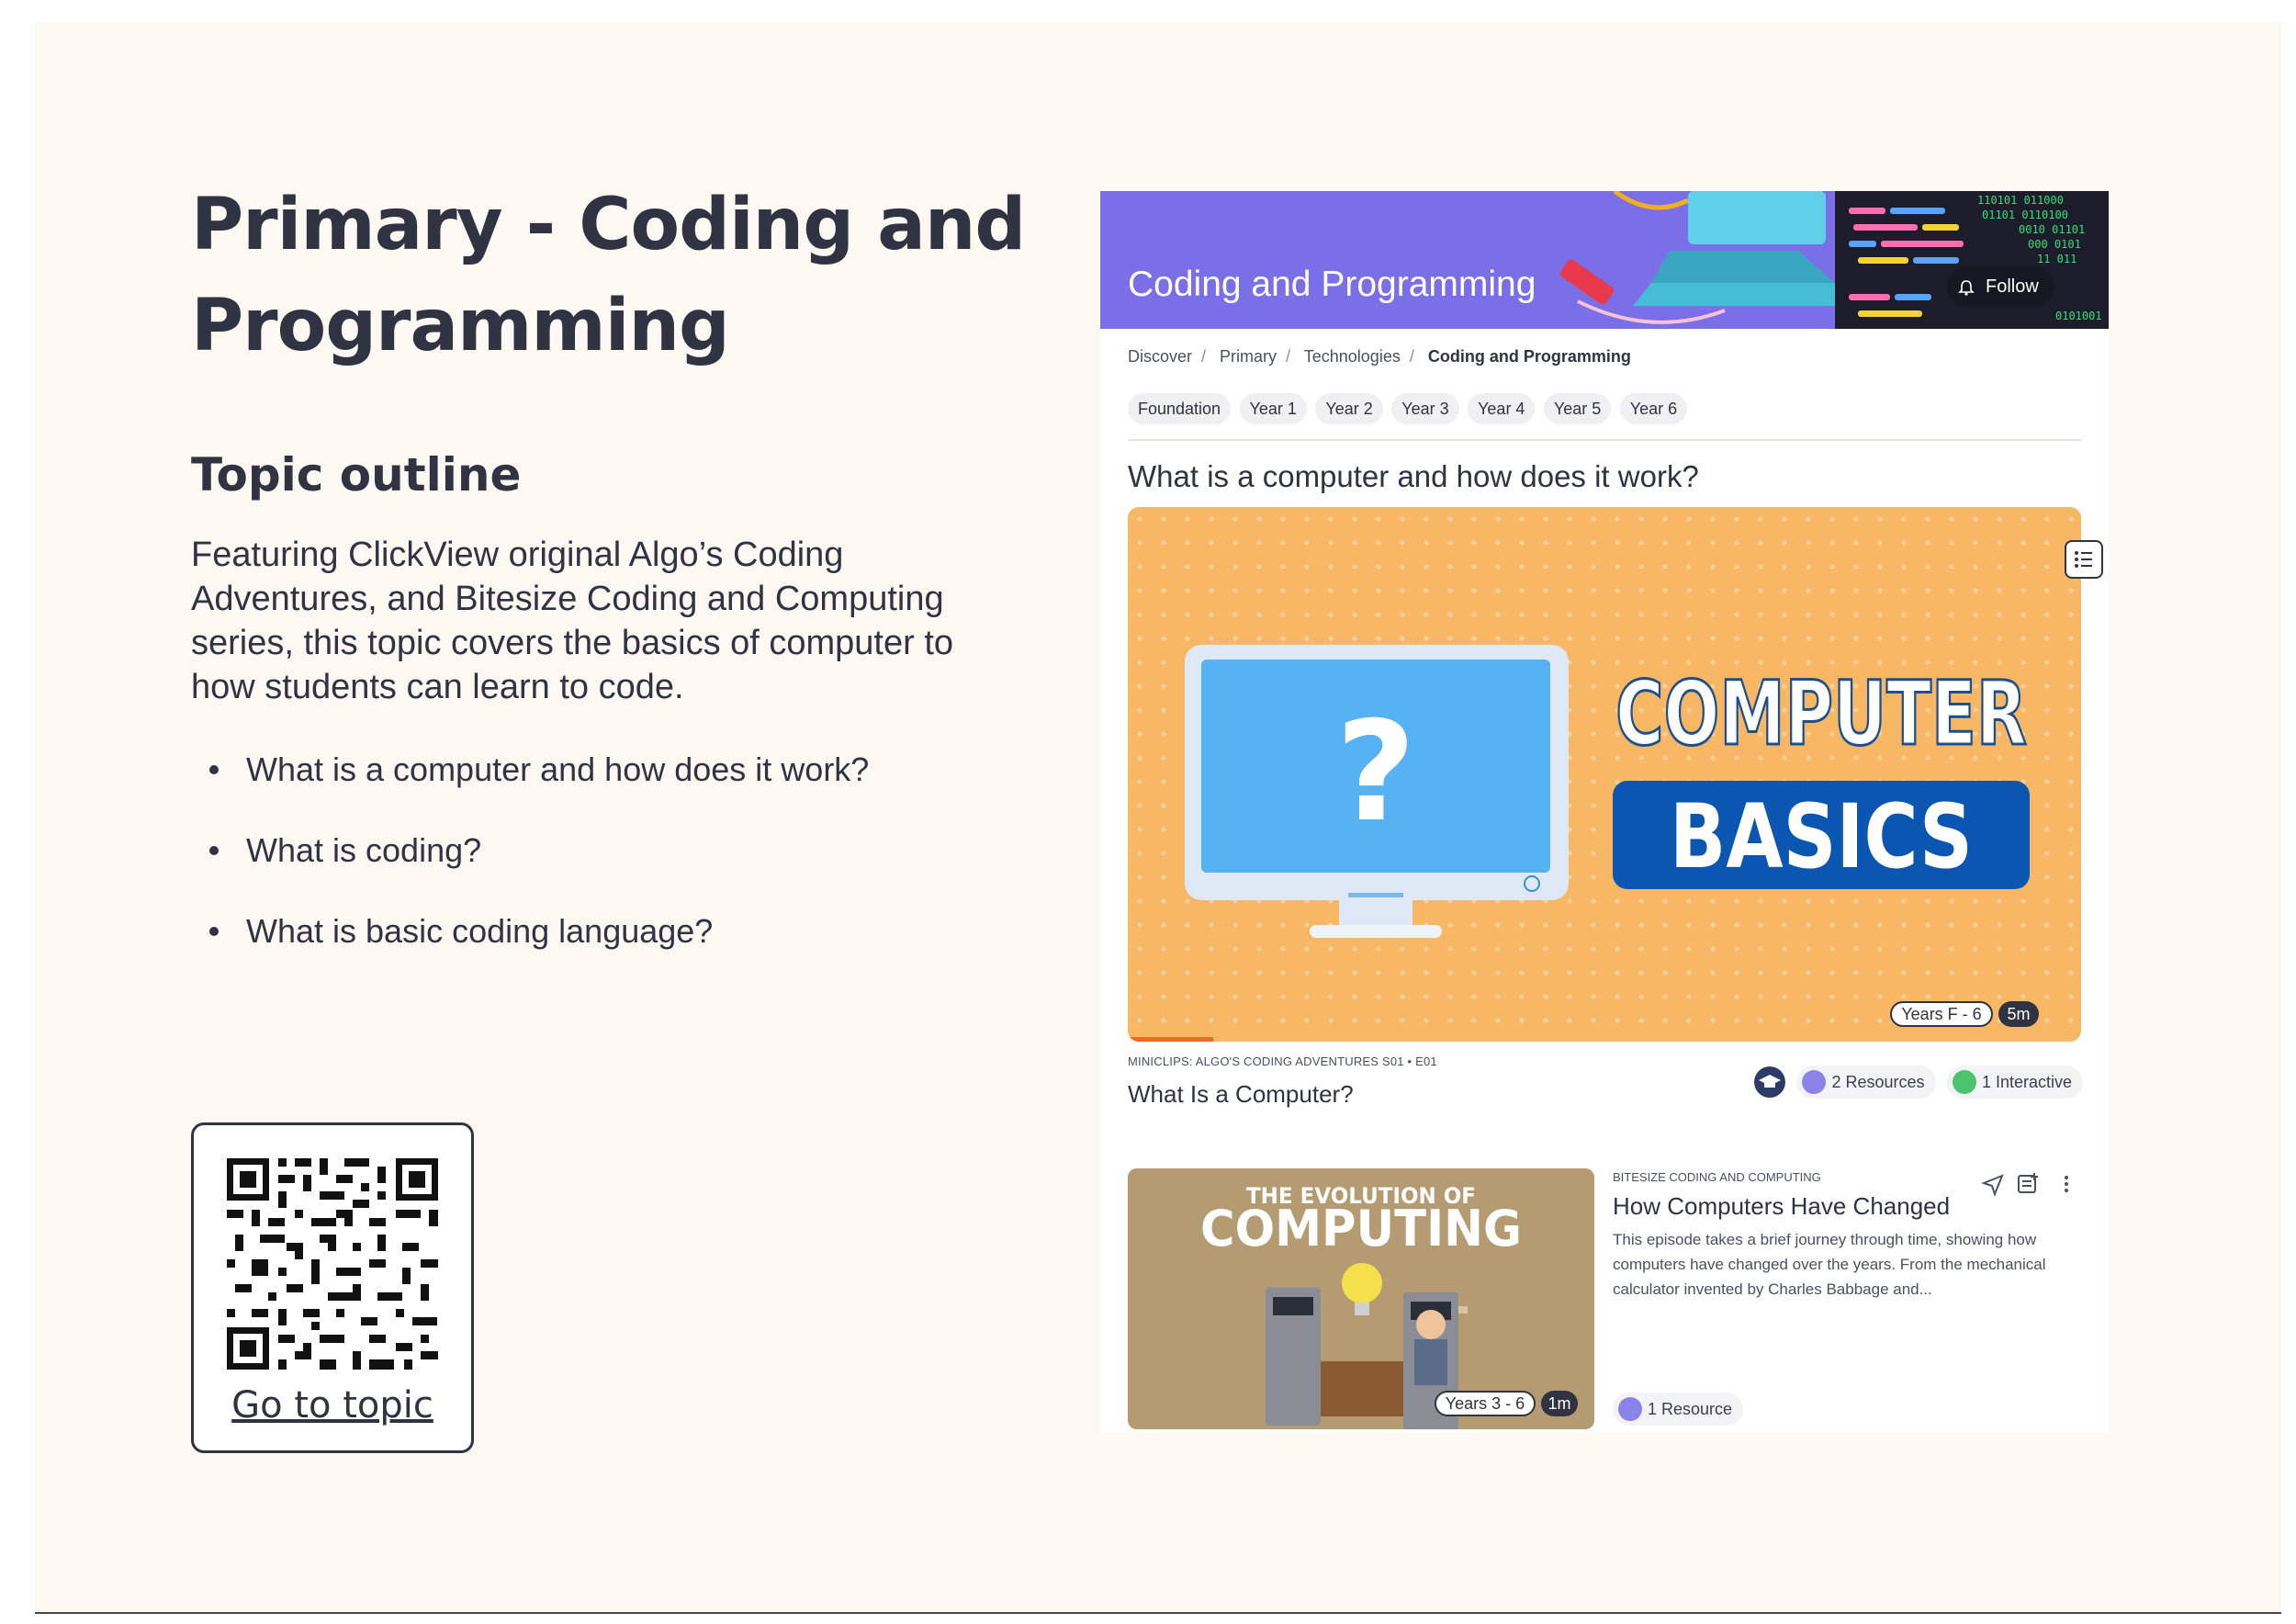  I want to click on card-actions, so click(2029, 1184).